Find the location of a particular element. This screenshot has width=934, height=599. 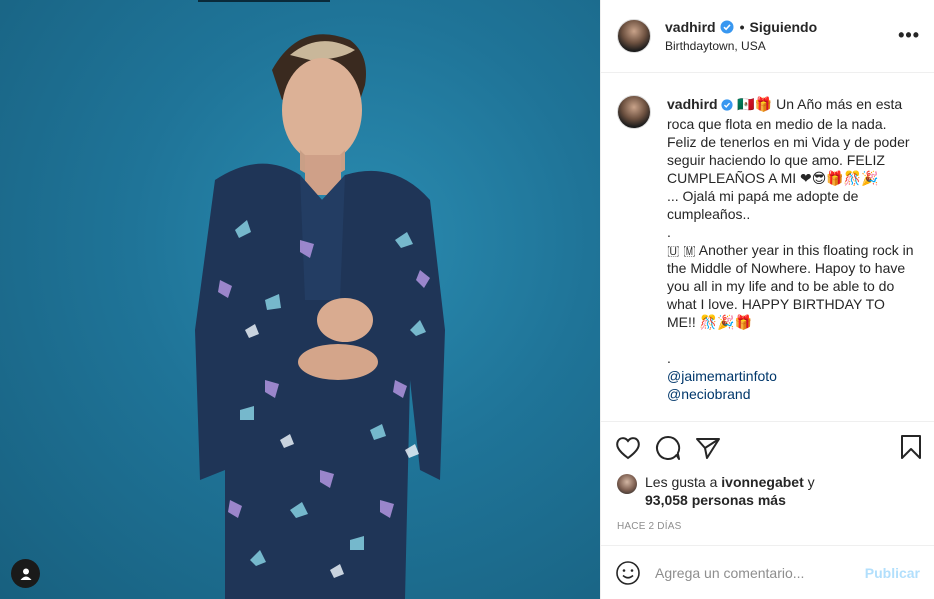

liker-username: ivonnegabet is located at coordinates (762, 482).